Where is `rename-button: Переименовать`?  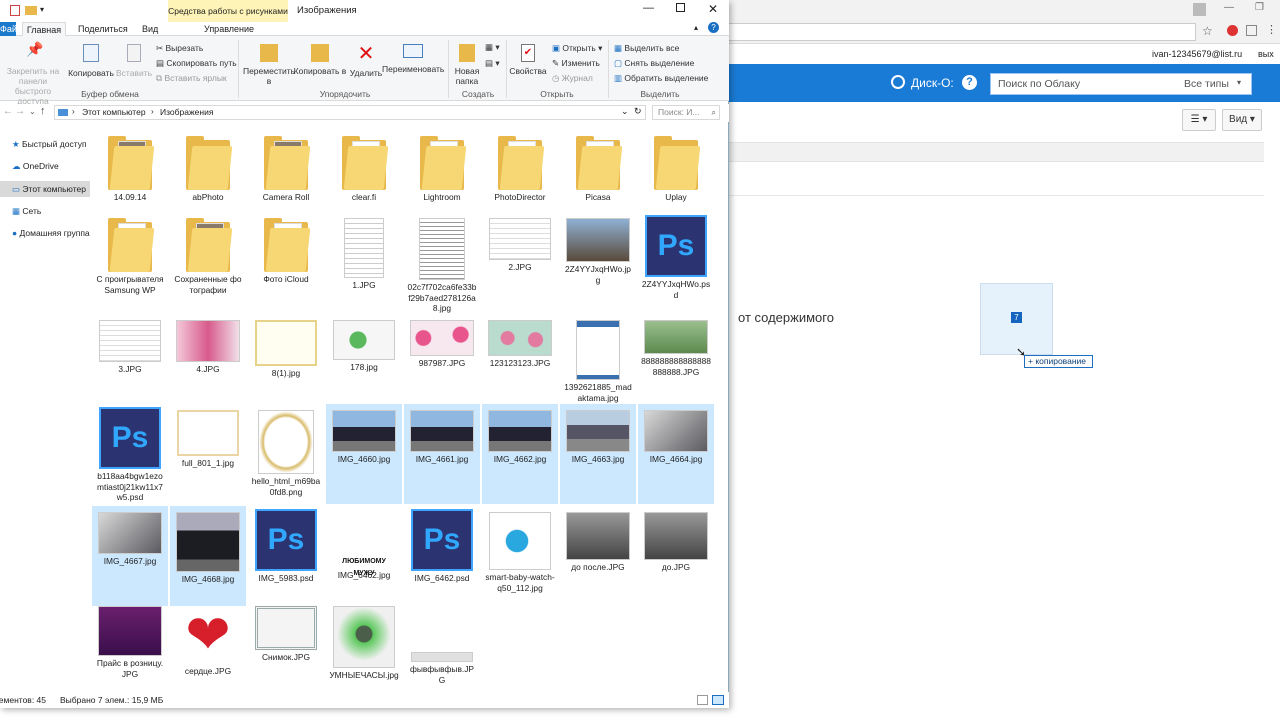 rename-button: Переименовать is located at coordinates (413, 59).